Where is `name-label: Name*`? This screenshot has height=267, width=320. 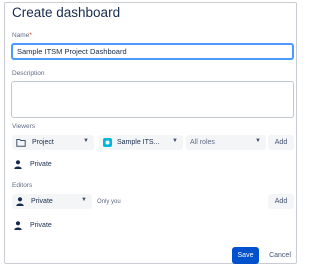 name-label: Name* is located at coordinates (22, 35).